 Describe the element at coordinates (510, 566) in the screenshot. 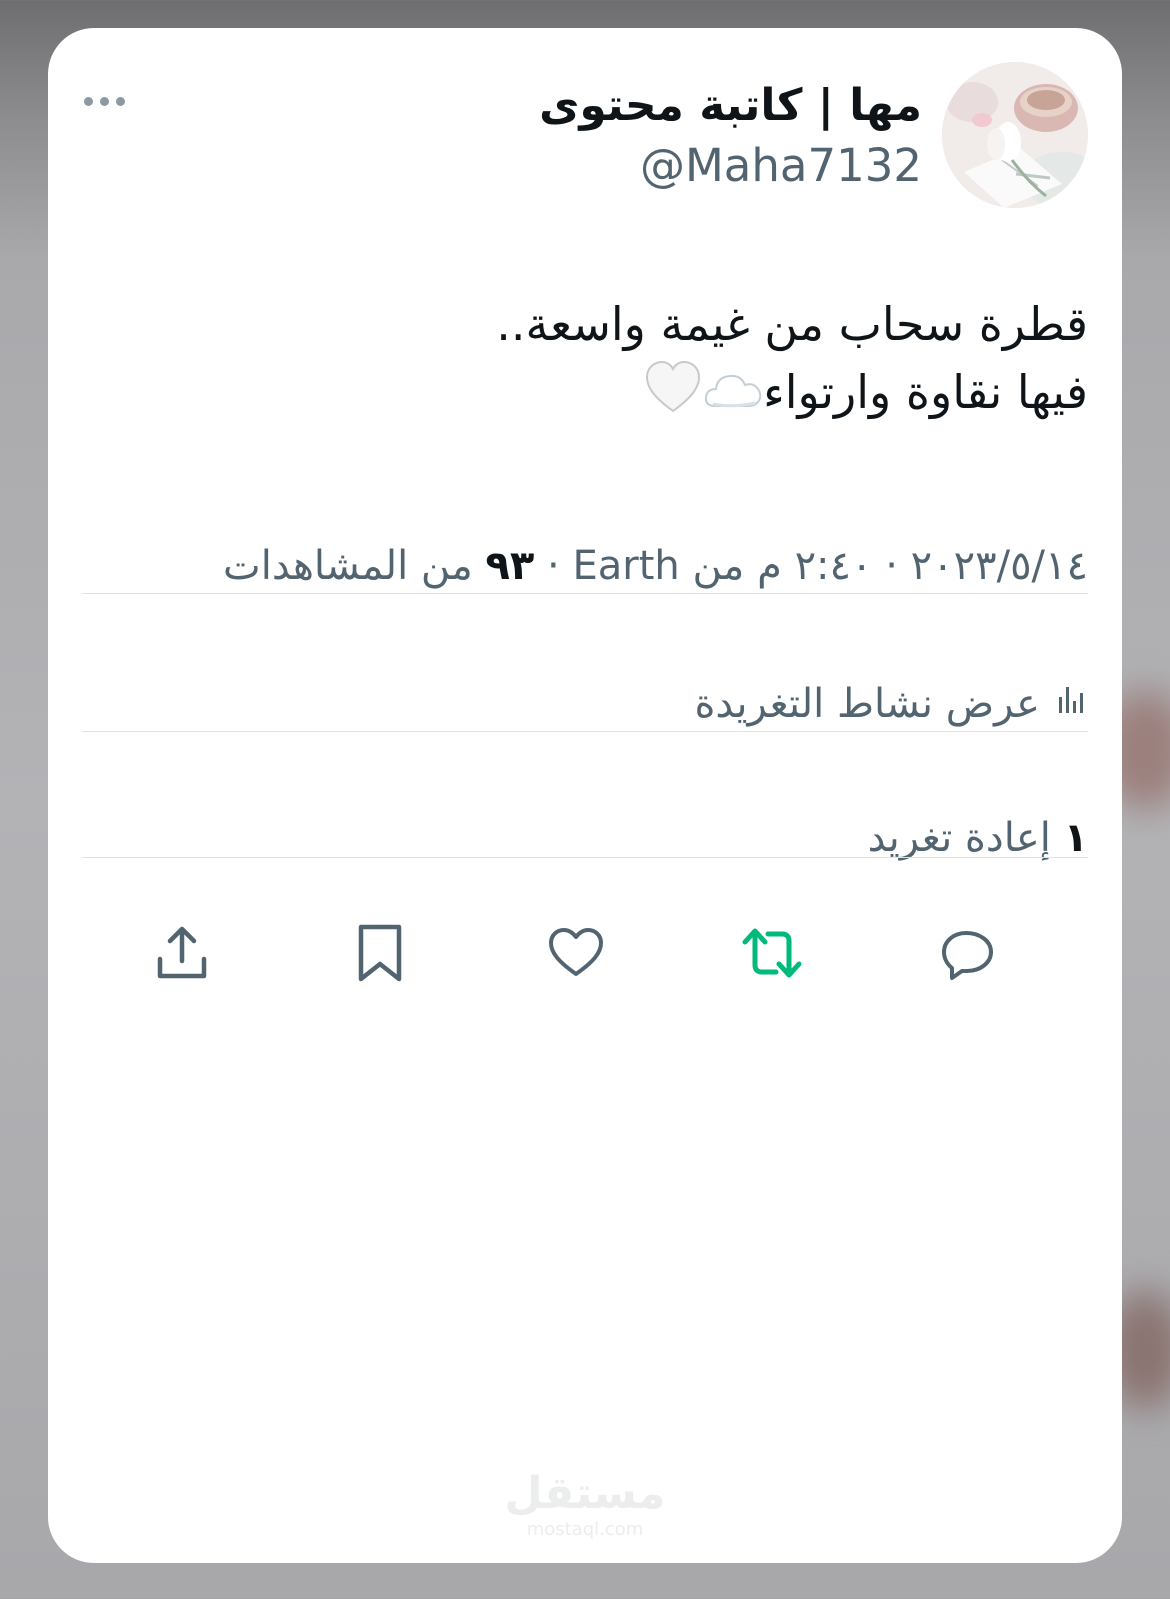

I see `views-count: ٩٣` at that location.